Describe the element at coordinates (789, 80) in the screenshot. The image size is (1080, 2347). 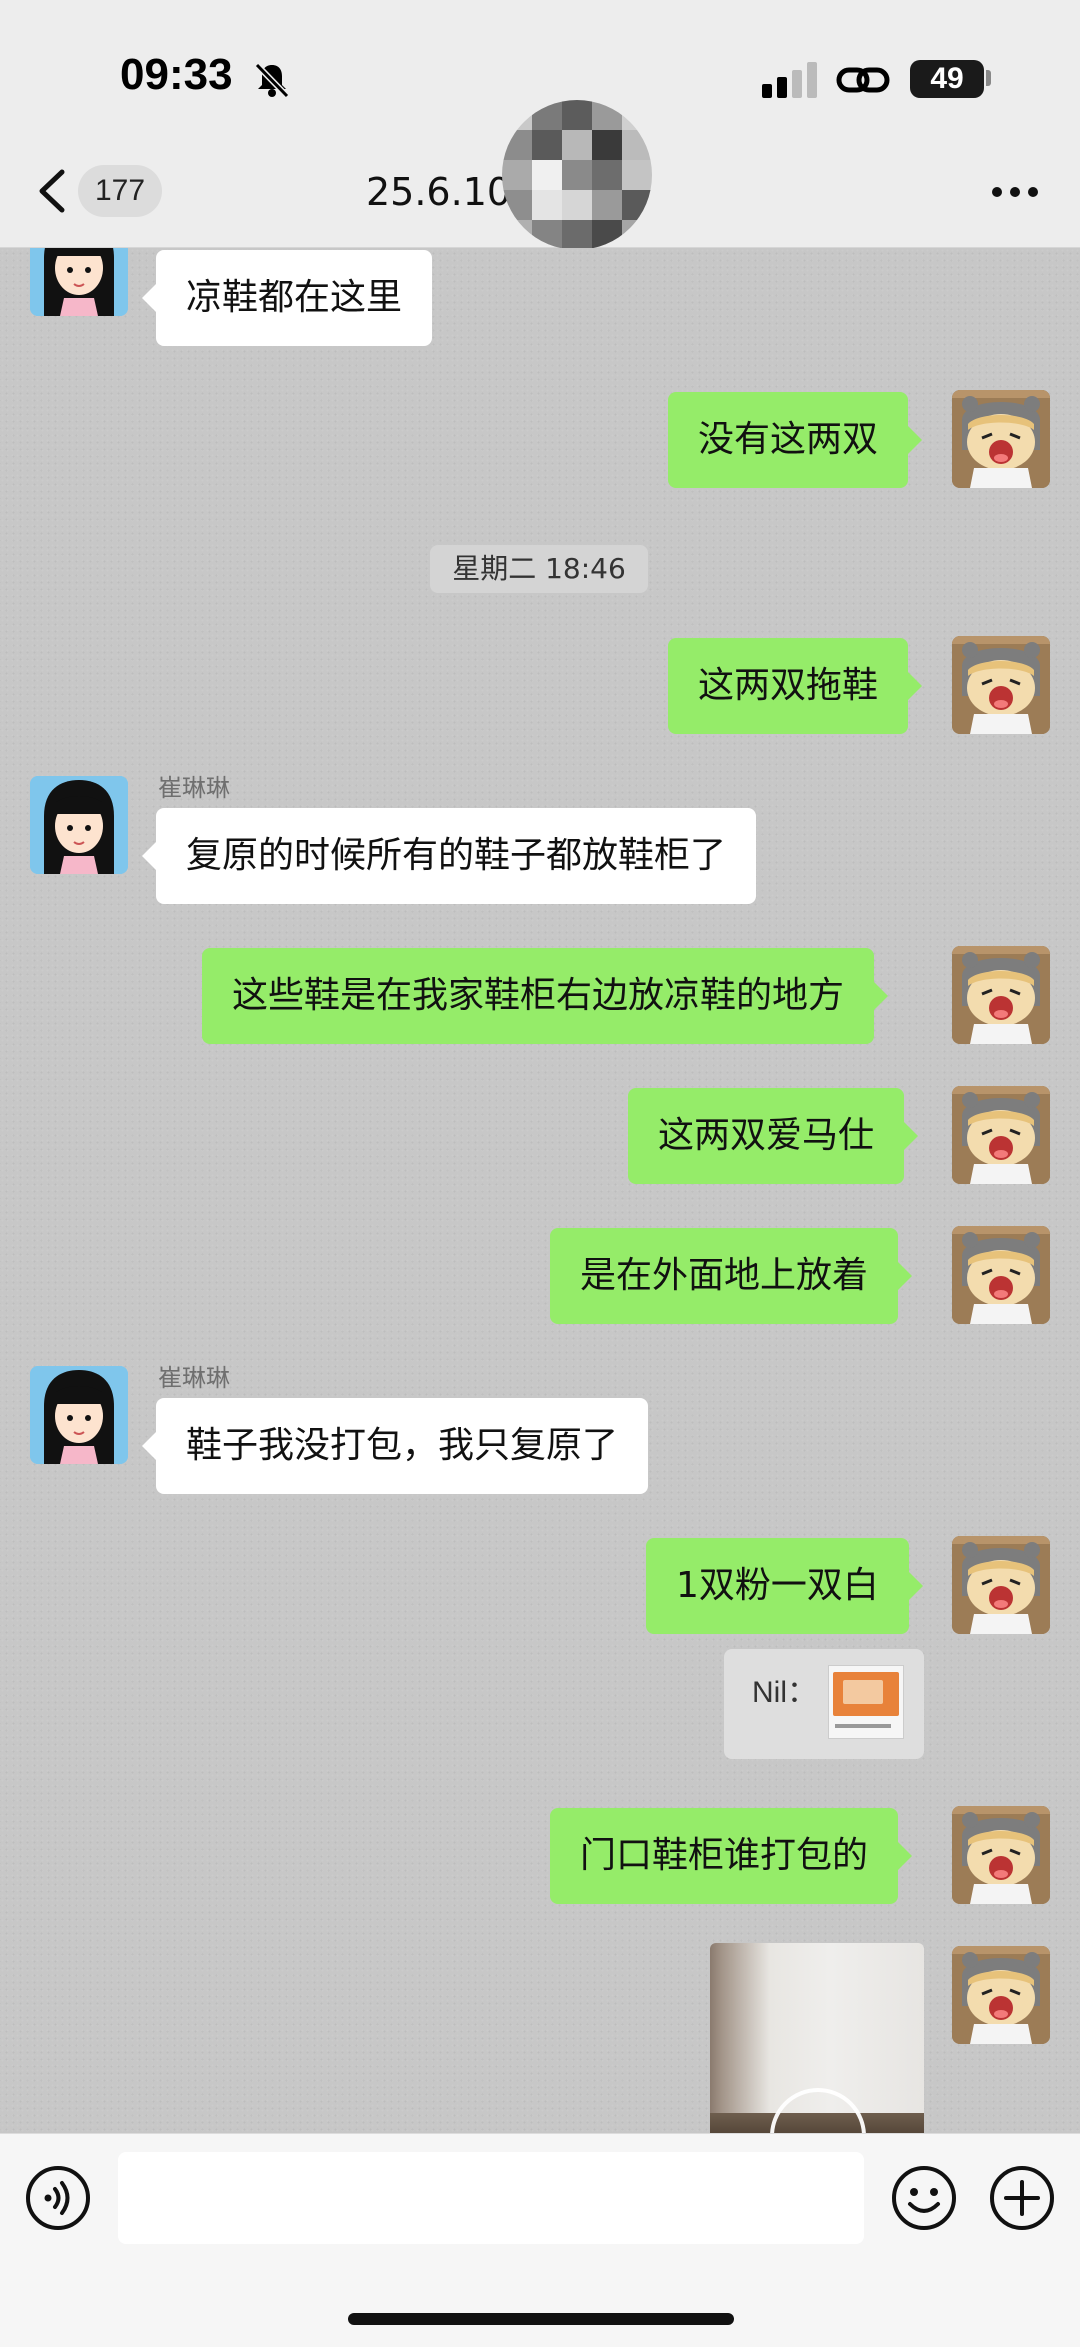
I see `signal-icon` at that location.